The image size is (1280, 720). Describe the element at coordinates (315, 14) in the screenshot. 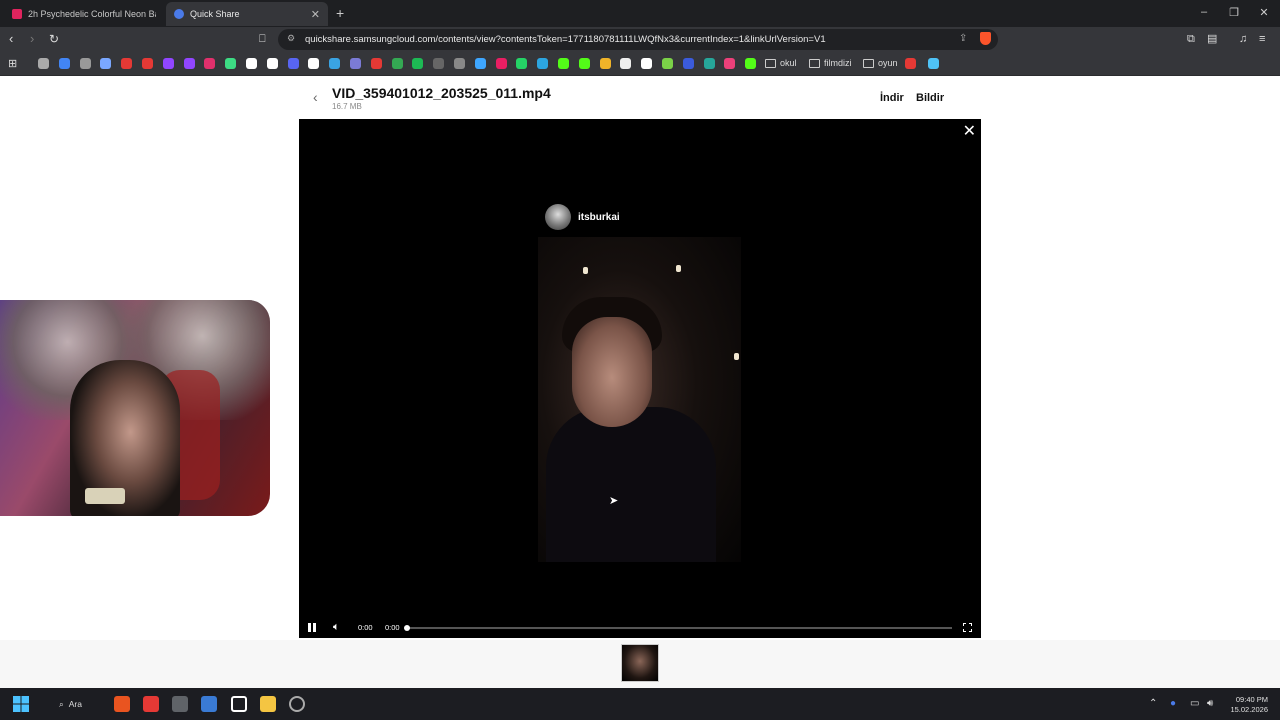

I see `close-tab-icon: ✕` at that location.